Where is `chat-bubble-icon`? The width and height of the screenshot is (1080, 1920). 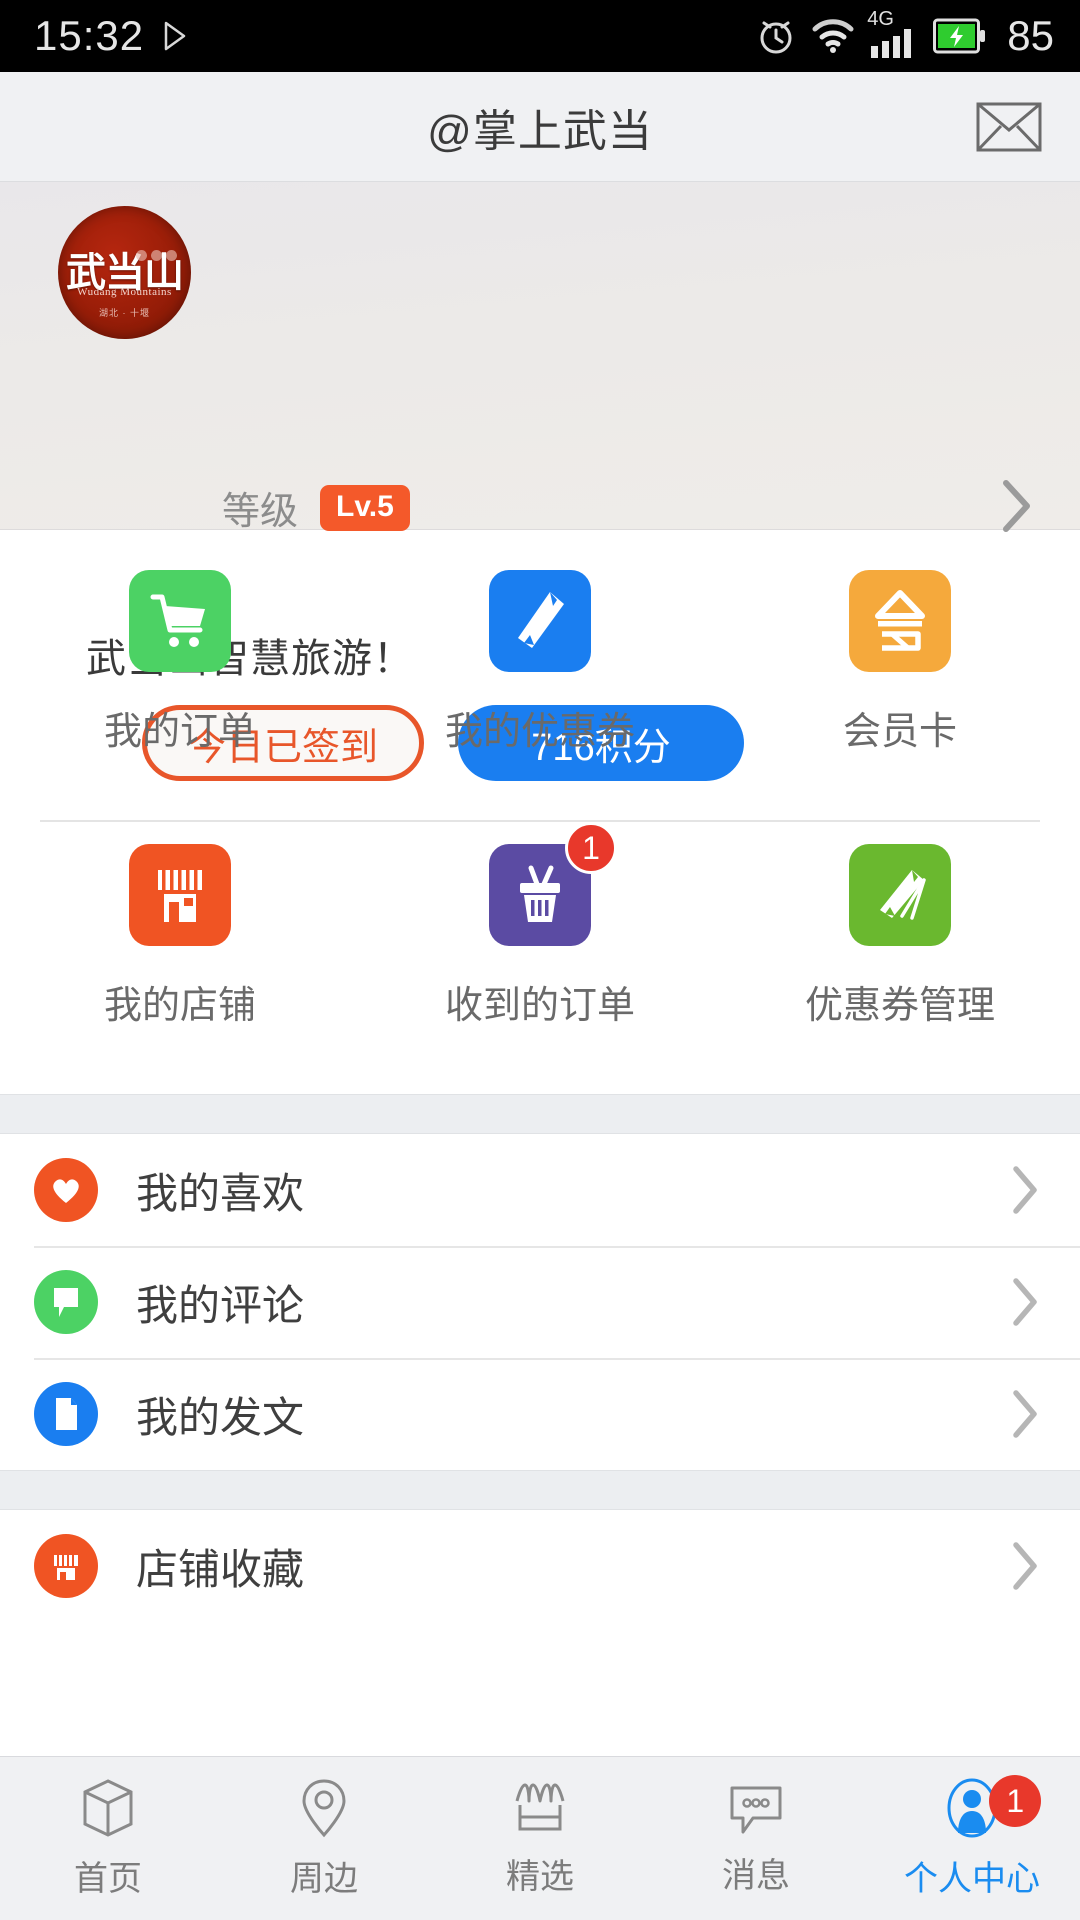
chat-bubble-icon is located at coordinates (756, 1808).